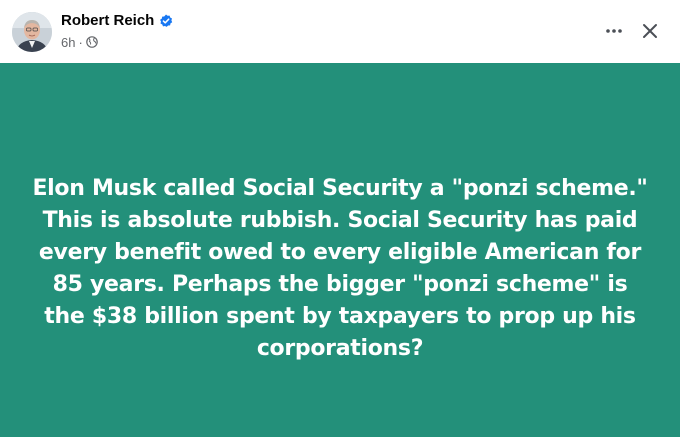 The image size is (680, 437). Describe the element at coordinates (92, 42) in the screenshot. I see `globe-icon` at that location.